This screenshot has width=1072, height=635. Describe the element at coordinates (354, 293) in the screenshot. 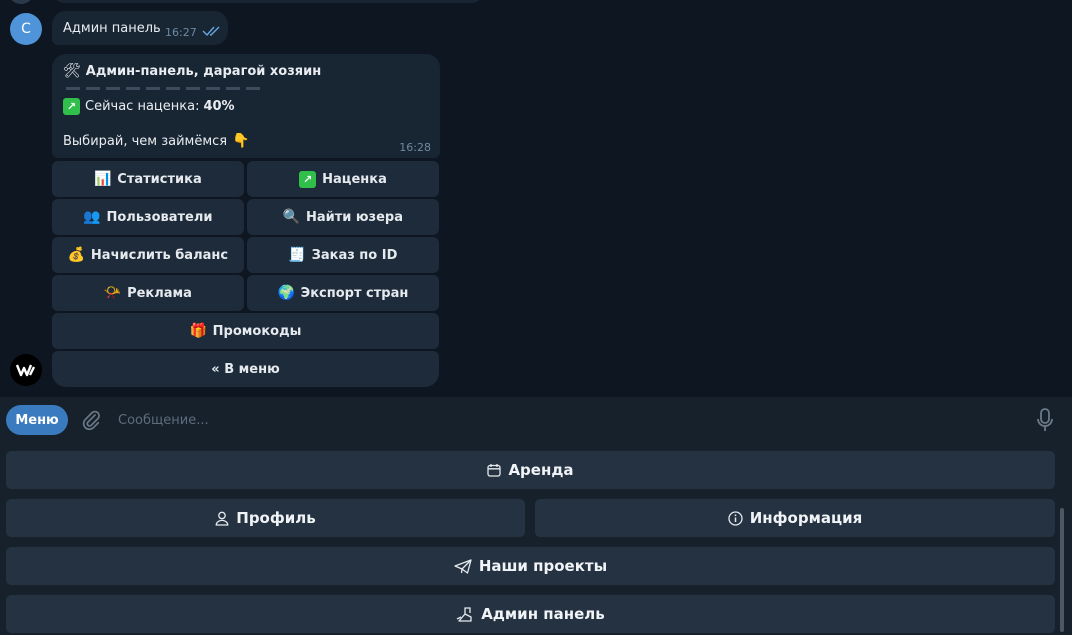

I see `inline-button-label: Экспорт стран` at that location.